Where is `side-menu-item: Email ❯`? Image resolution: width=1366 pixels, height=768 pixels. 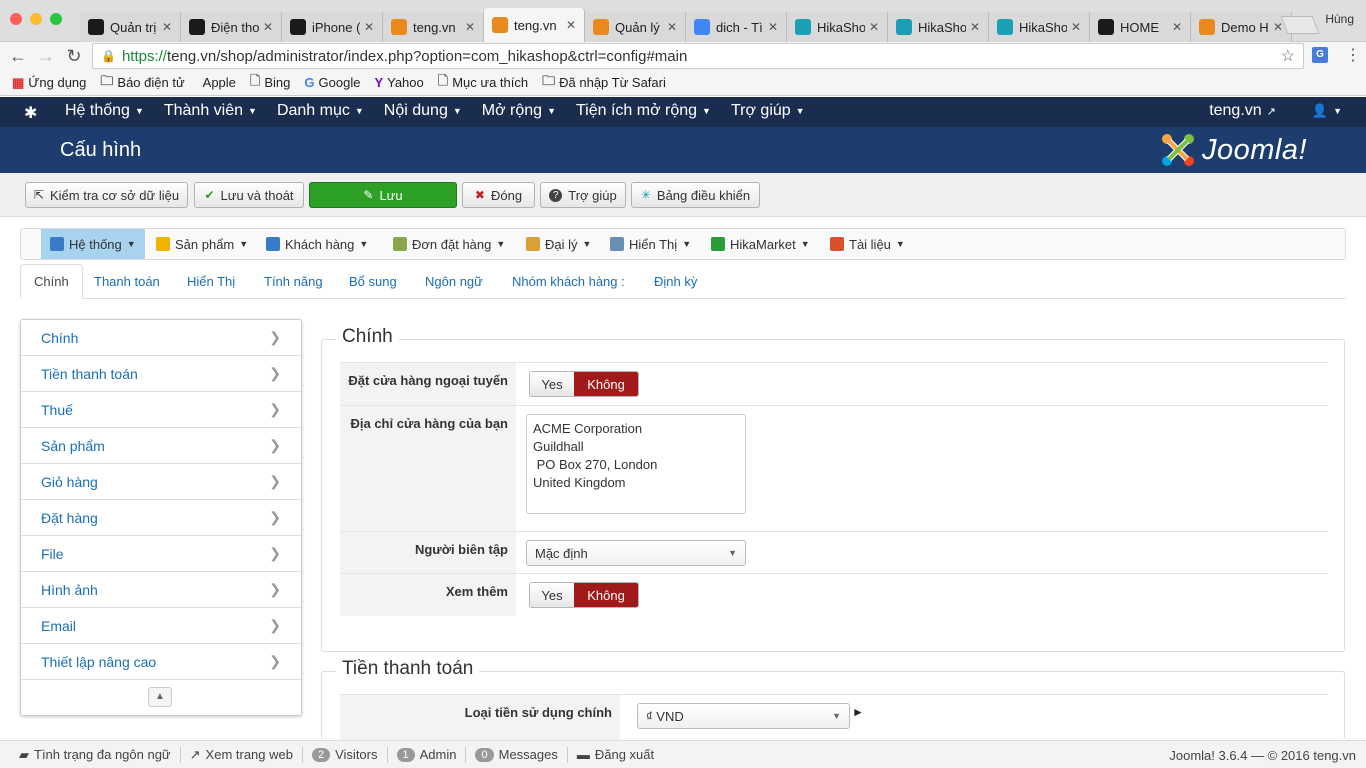
side-menu-item: Email ❯ is located at coordinates (161, 626).